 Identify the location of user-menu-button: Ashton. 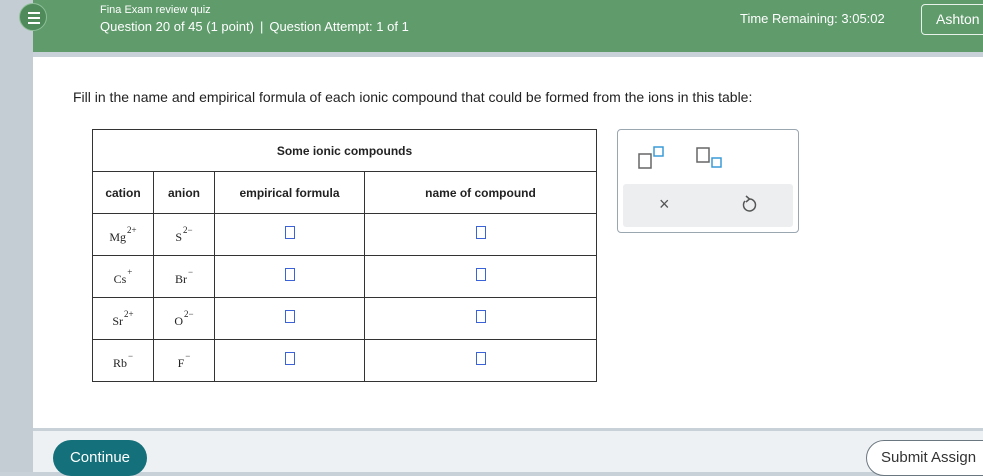
(952, 19).